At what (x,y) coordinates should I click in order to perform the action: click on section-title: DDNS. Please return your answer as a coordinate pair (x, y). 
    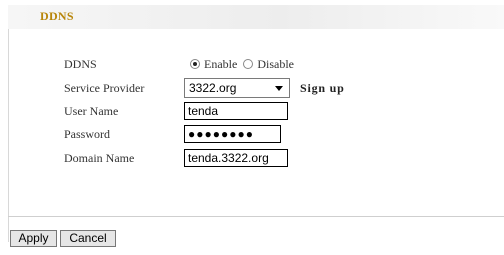
    Looking at the image, I should click on (57, 16).